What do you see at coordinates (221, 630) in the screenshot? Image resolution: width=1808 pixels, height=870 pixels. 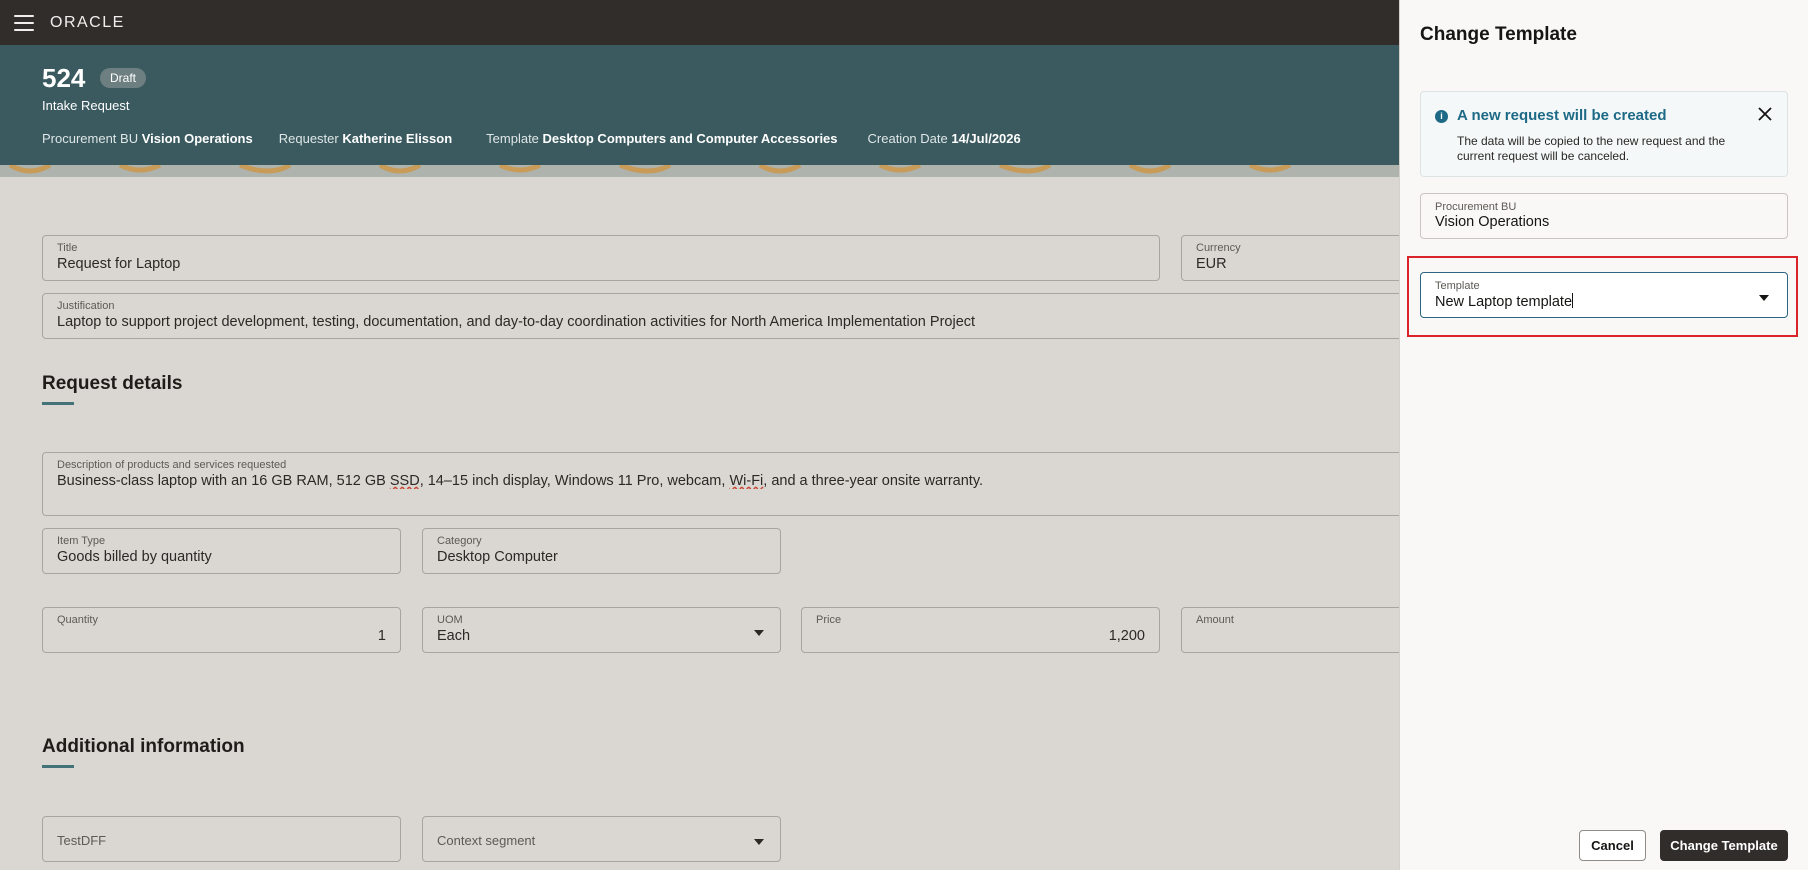 I see `quantity-field: Quantity 1` at bounding box center [221, 630].